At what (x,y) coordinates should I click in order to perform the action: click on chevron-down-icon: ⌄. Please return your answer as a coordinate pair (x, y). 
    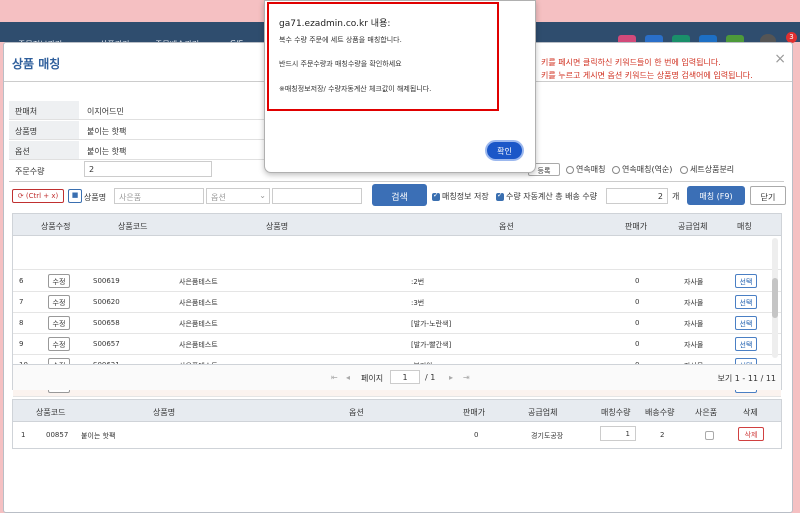
    Looking at the image, I should click on (262, 195).